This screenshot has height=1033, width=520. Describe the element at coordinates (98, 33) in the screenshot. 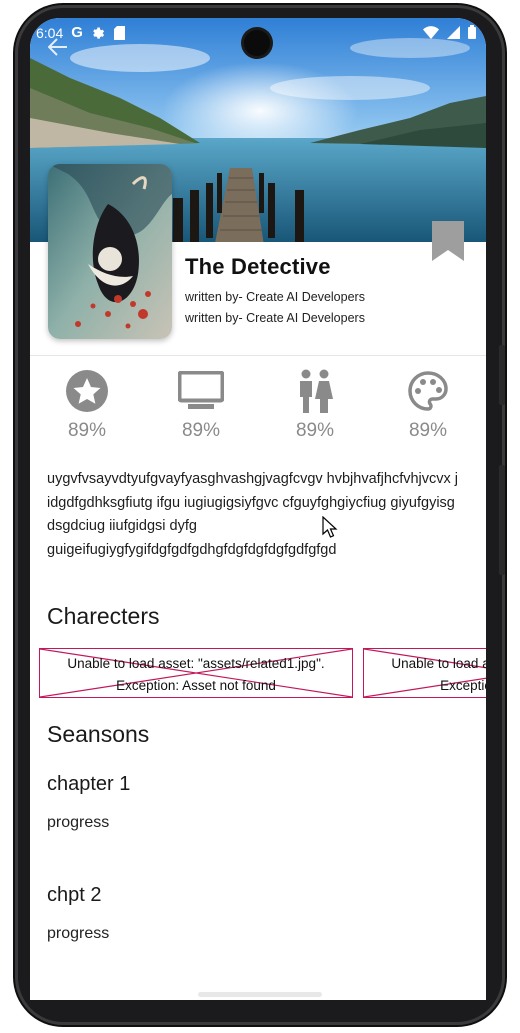

I see `gear-icon` at that location.